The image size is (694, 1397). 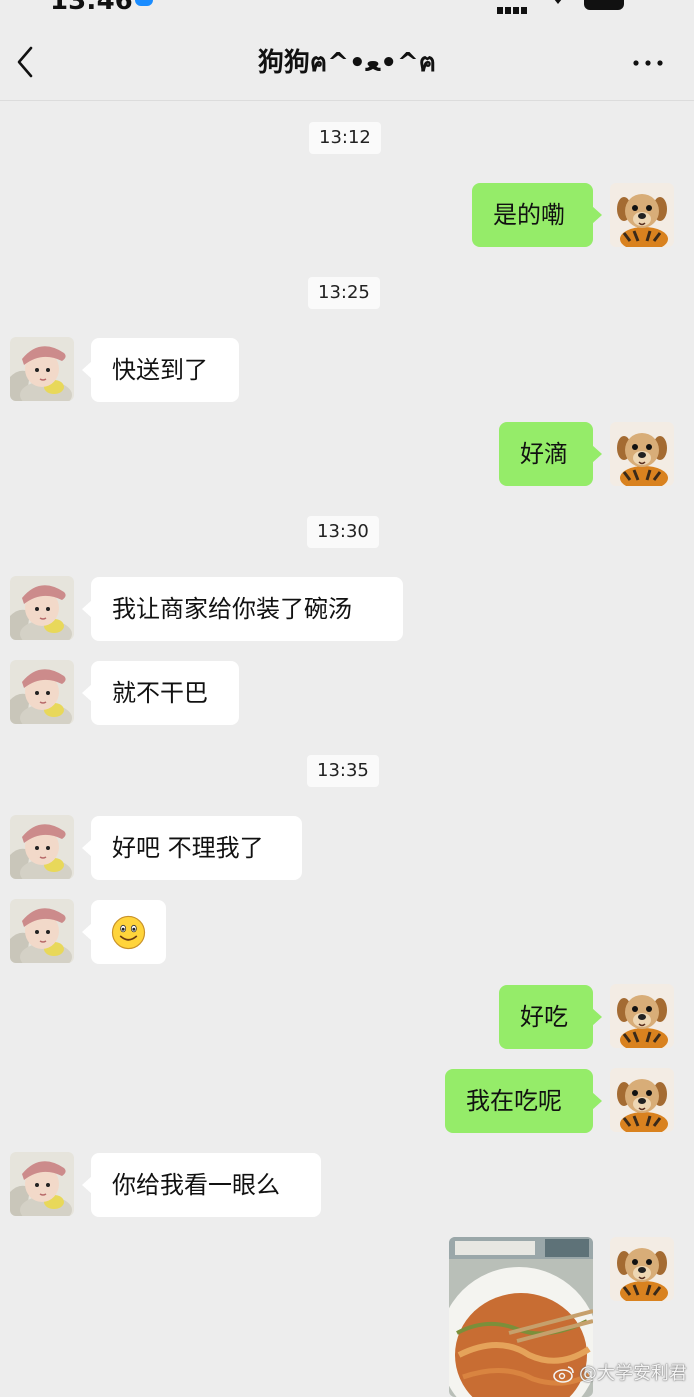 I want to click on message-timestamp: 13:30, so click(x=343, y=532).